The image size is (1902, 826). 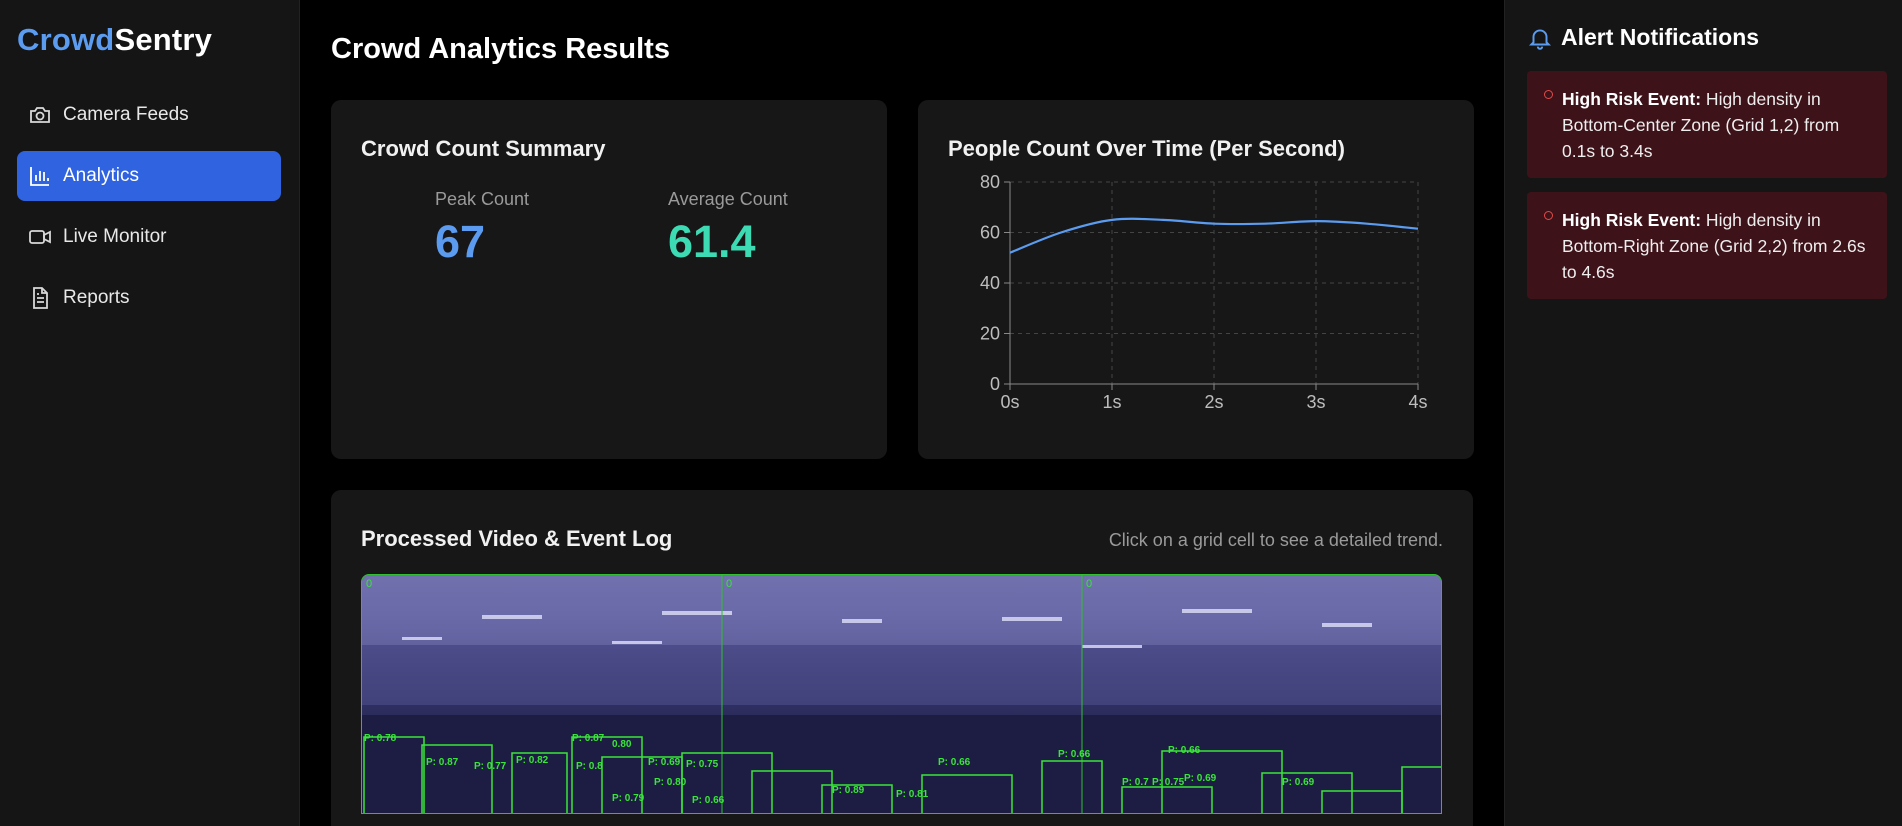 I want to click on sidebar-item-label: Reports, so click(x=96, y=297).